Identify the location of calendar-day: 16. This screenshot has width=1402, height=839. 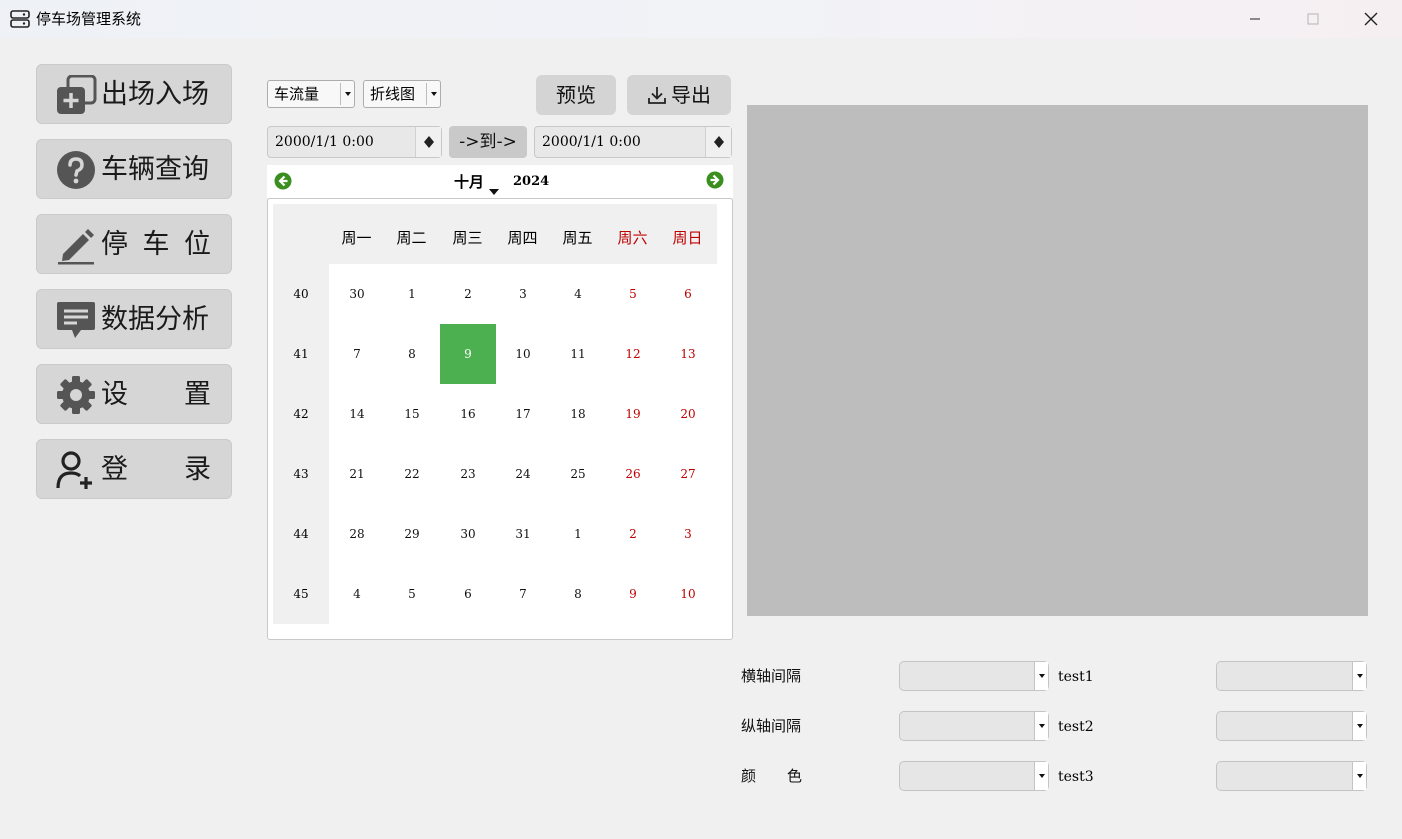
(468, 414).